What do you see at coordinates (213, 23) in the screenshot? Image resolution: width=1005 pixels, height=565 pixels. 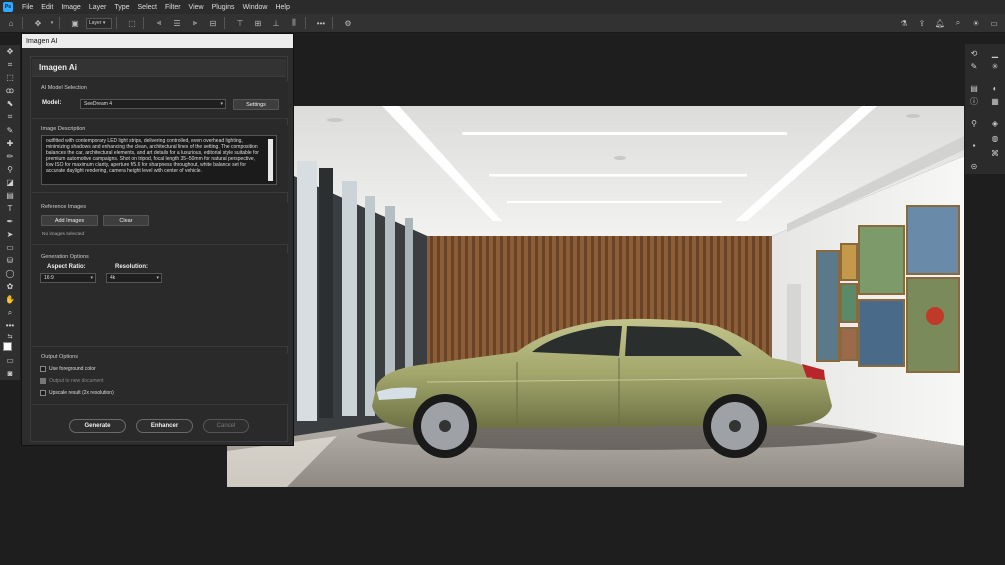 I see `distribute-icon: ⊟` at bounding box center [213, 23].